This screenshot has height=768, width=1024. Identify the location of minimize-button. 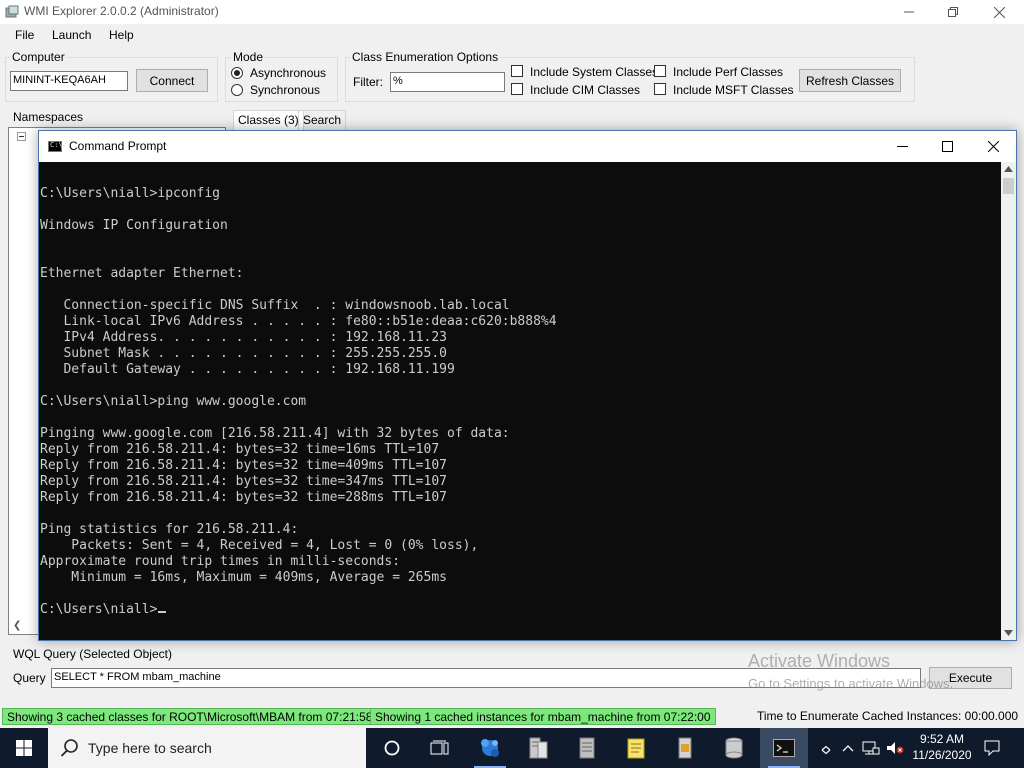
(909, 12).